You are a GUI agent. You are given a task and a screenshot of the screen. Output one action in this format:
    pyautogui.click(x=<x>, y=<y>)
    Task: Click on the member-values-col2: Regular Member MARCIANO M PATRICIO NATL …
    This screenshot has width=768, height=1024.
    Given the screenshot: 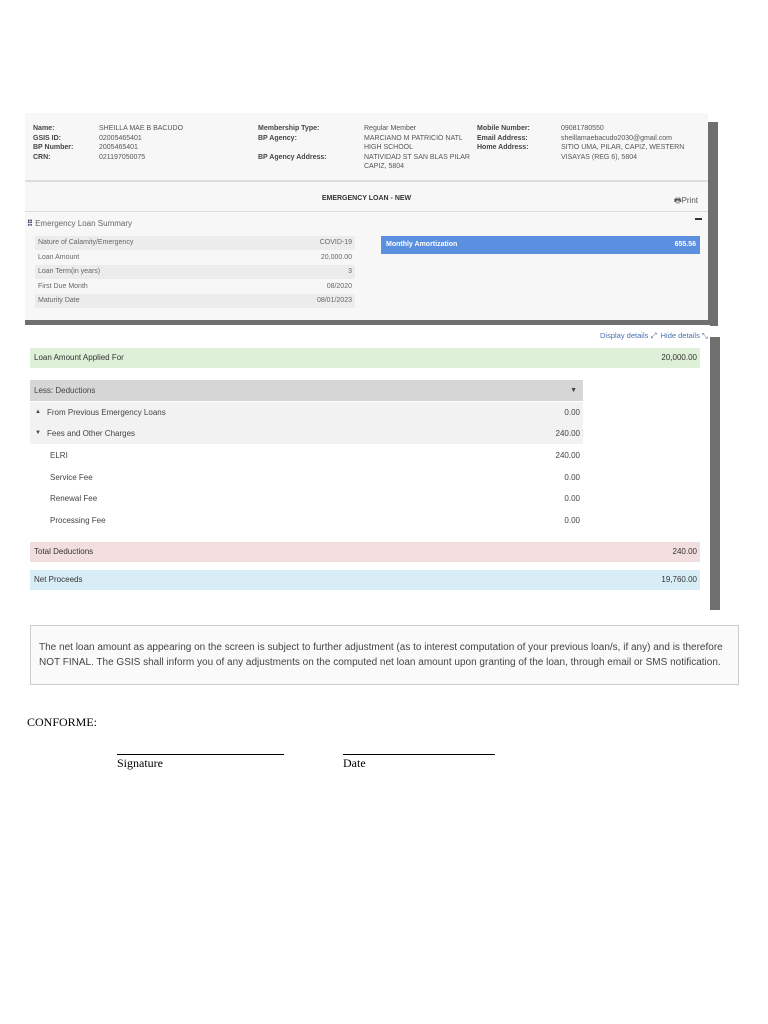 What is the action you would take?
    pyautogui.click(x=419, y=148)
    